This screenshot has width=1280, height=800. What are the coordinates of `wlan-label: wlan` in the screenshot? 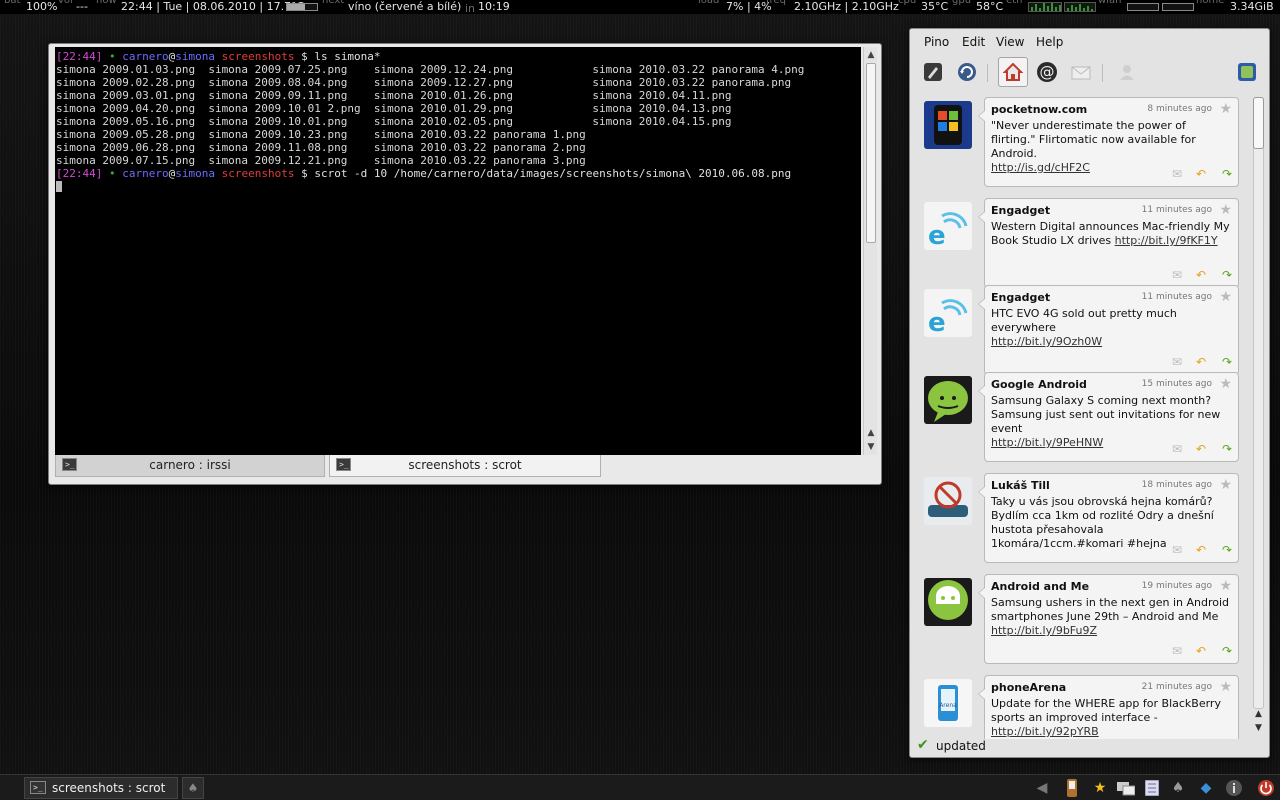 It's located at (1110, 3).